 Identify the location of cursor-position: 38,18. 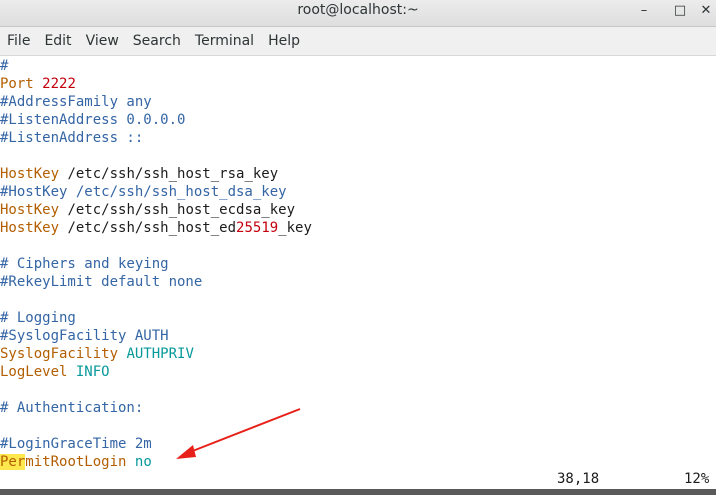
(578, 479).